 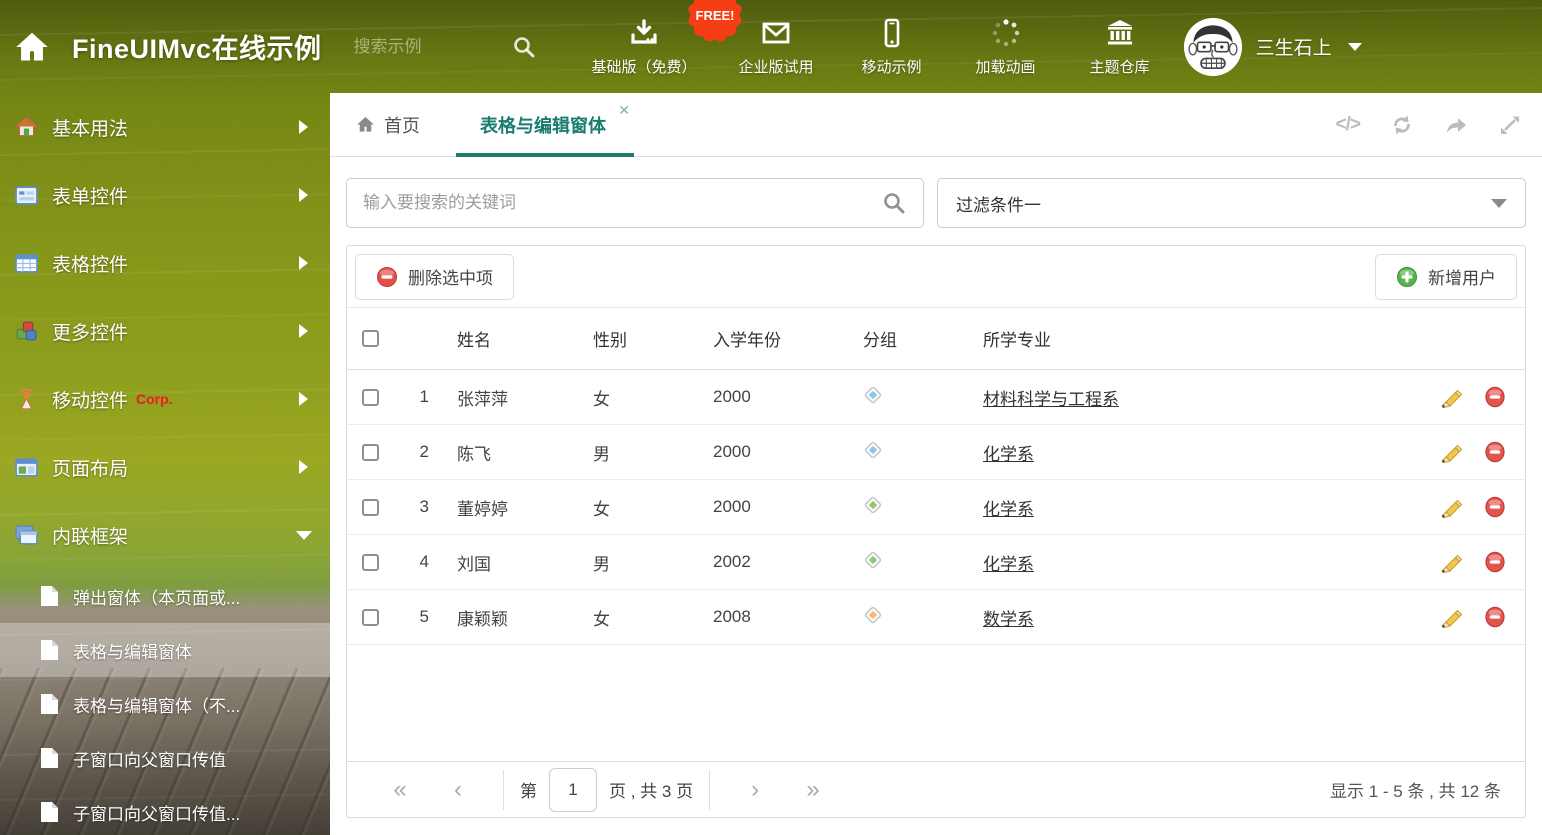 I want to click on prev-page-button: ‹, so click(x=458, y=790).